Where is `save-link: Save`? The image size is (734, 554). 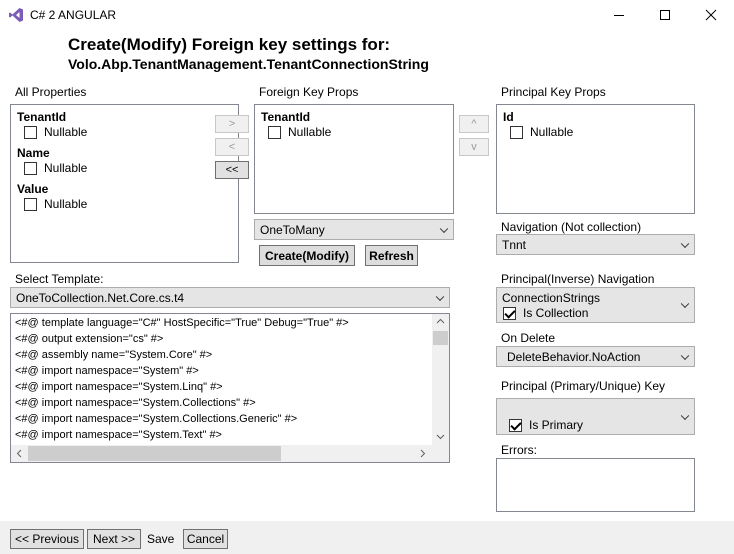
save-link: Save is located at coordinates (160, 539).